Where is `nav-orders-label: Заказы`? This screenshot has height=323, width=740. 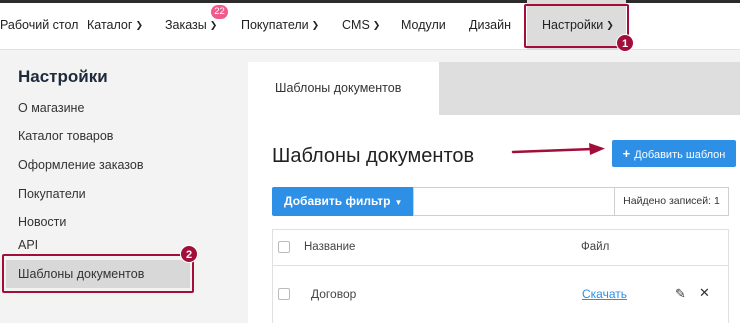
nav-orders-label: Заказы is located at coordinates (186, 25).